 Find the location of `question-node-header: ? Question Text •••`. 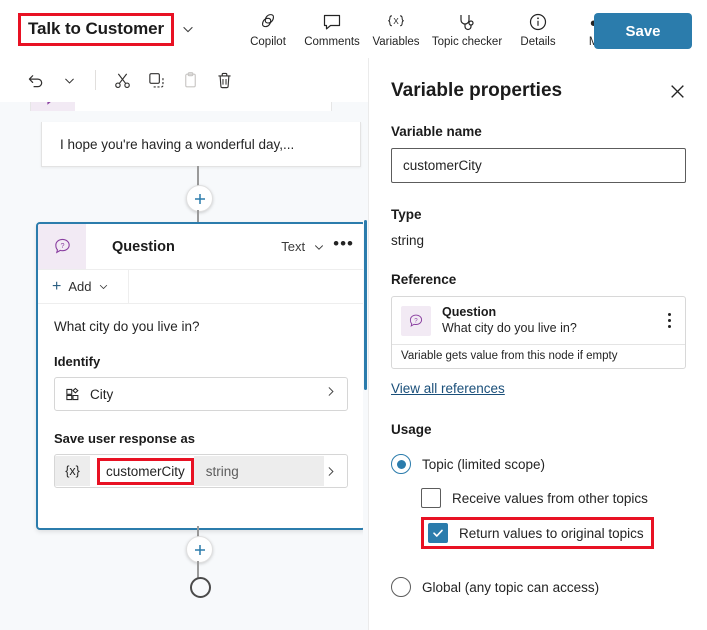

question-node-header: ? Question Text ••• is located at coordinates (201, 247).